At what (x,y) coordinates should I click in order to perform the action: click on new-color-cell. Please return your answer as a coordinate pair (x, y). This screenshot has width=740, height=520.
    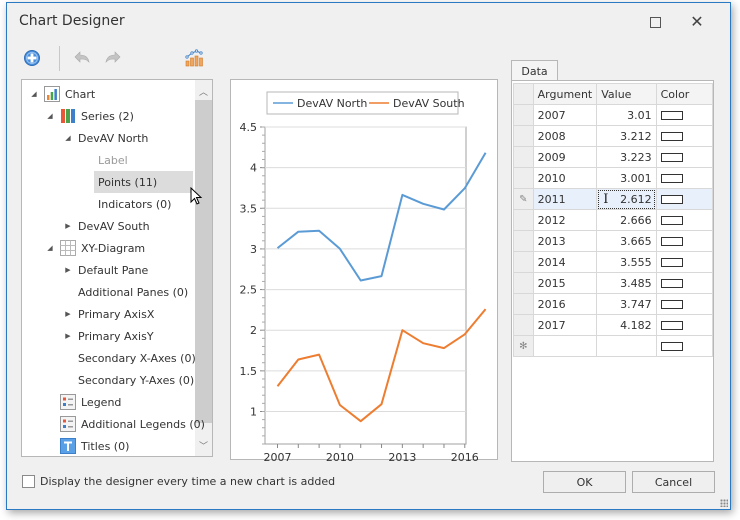
    Looking at the image, I should click on (684, 346).